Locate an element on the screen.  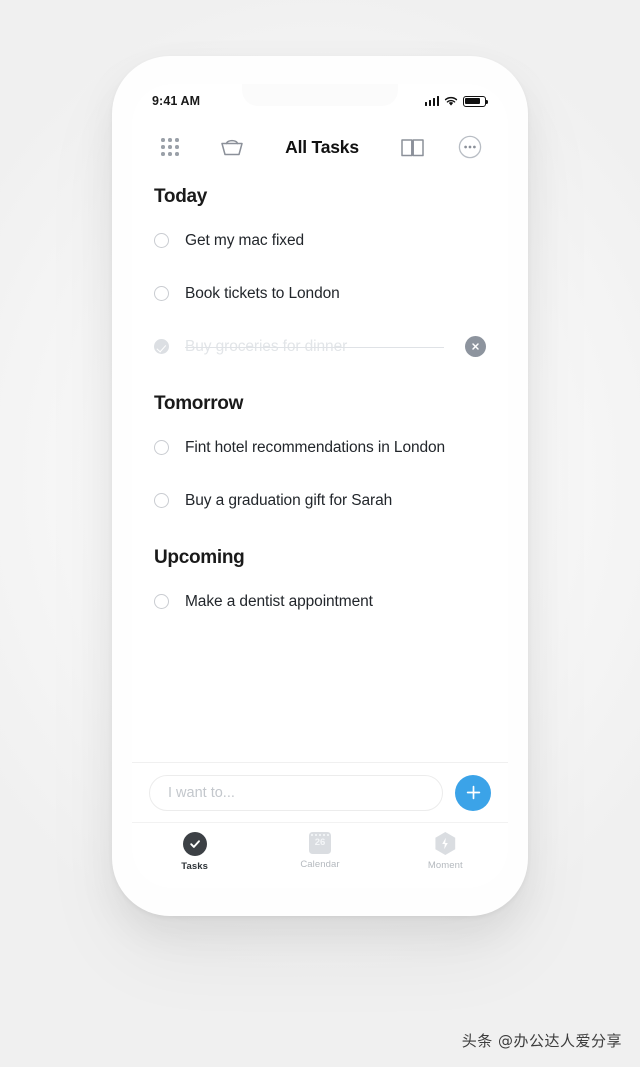
tab-tasks: Tasks is located at coordinates (194, 852).